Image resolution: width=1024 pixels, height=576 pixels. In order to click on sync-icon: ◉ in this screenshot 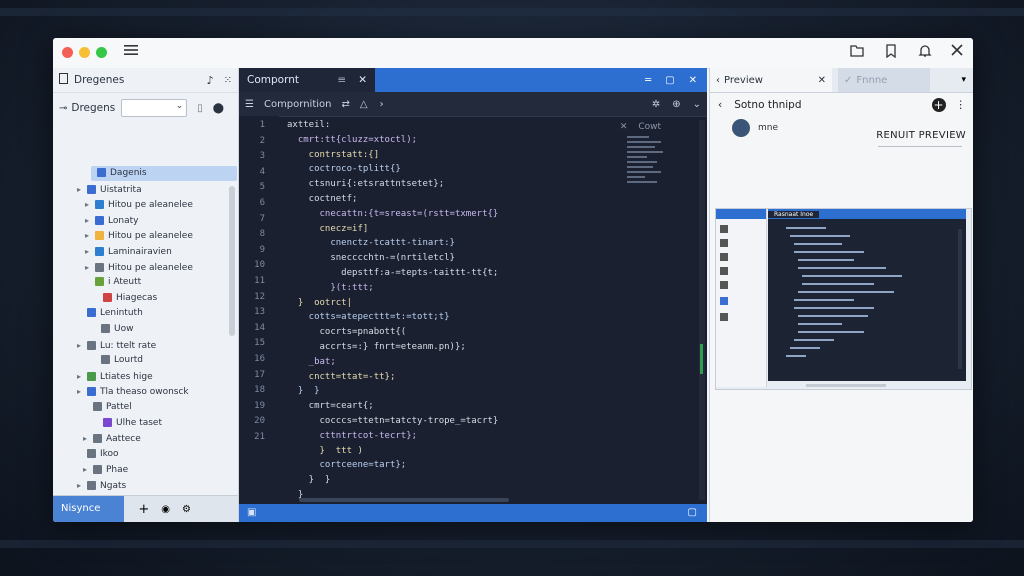, I will do `click(165, 509)`.